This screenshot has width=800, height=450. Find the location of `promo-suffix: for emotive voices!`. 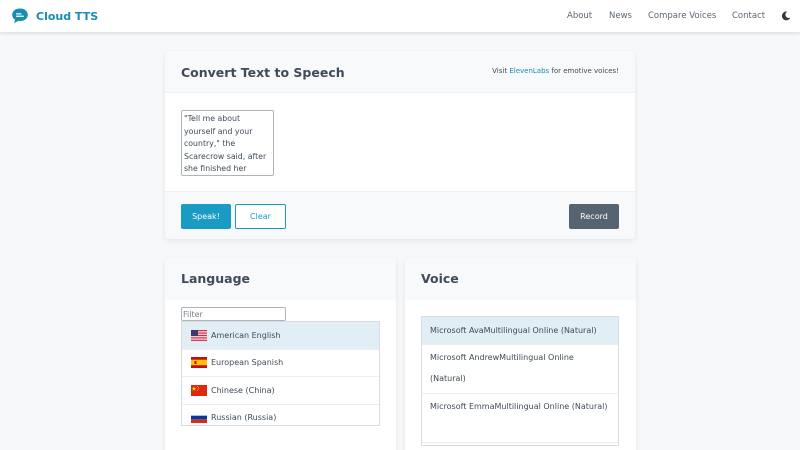

promo-suffix: for emotive voices! is located at coordinates (584, 71).